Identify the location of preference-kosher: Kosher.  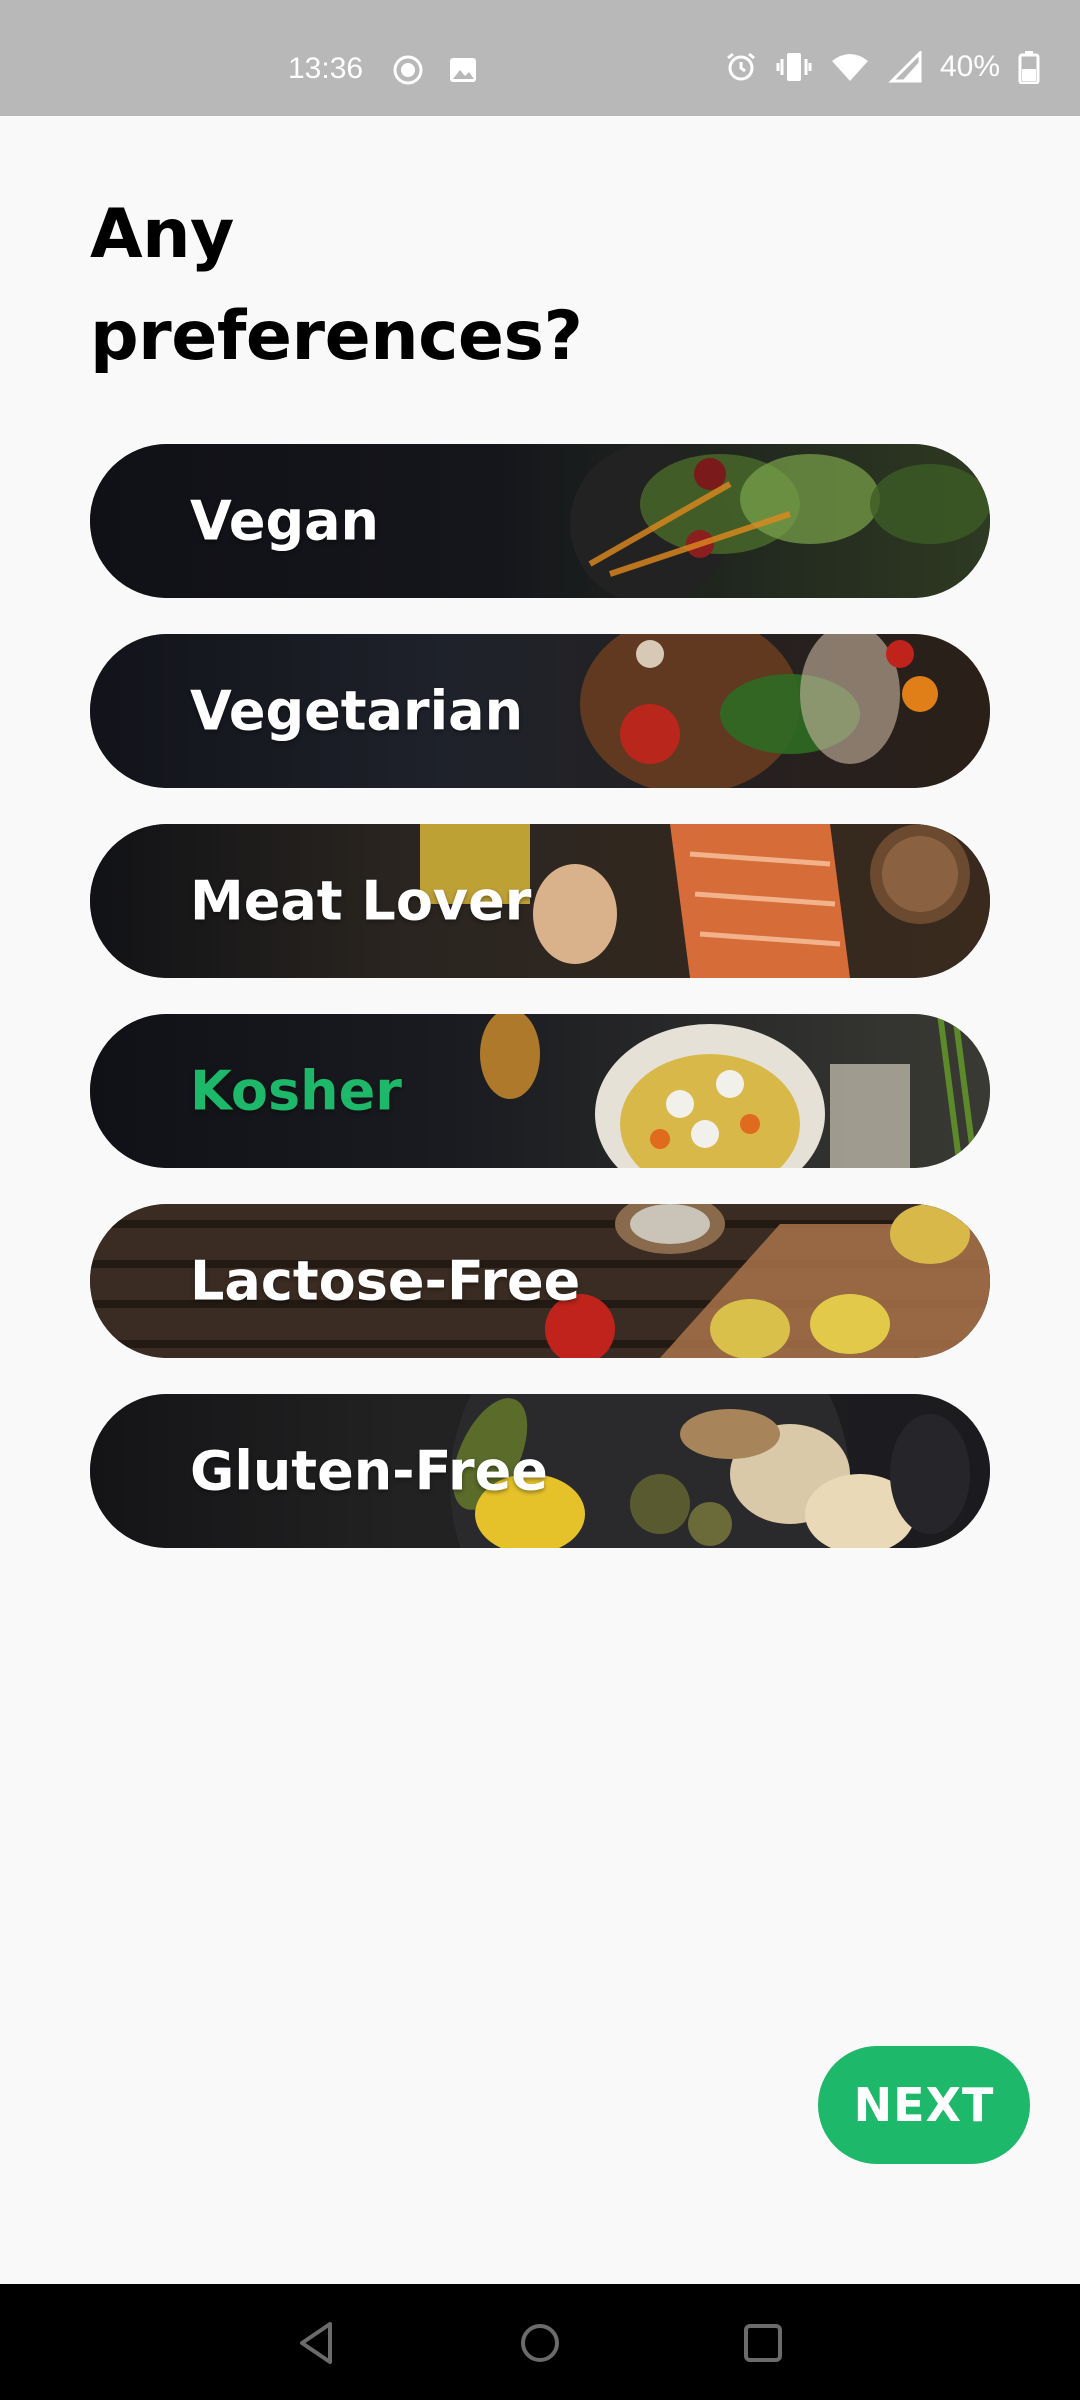
(540, 1091).